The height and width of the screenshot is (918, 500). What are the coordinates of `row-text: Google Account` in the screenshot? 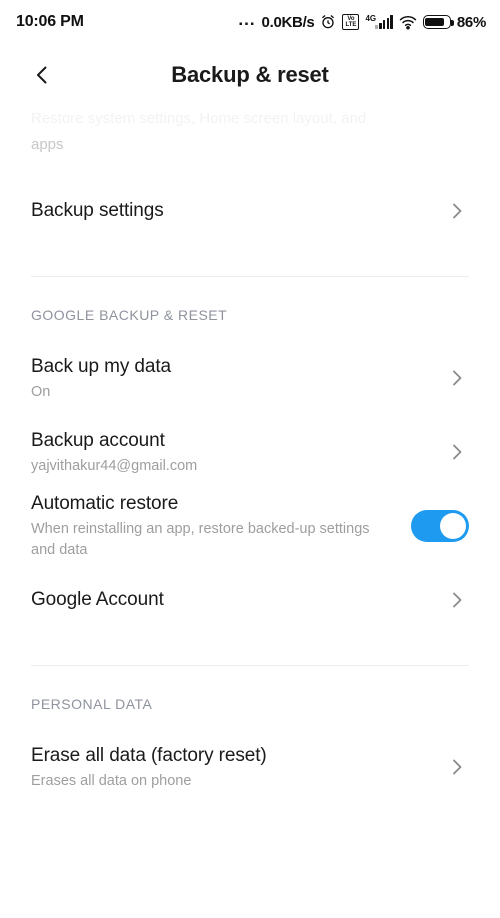 It's located at (231, 600).